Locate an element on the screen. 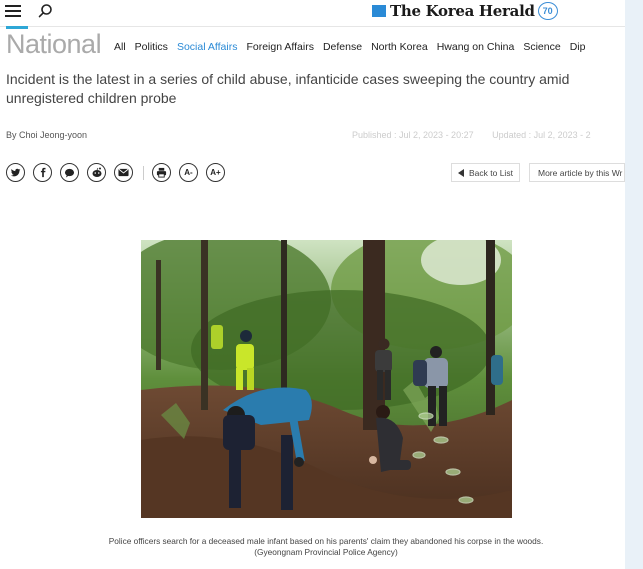 This screenshot has height=569, width=643. font-decrease-button: A- is located at coordinates (188, 172).